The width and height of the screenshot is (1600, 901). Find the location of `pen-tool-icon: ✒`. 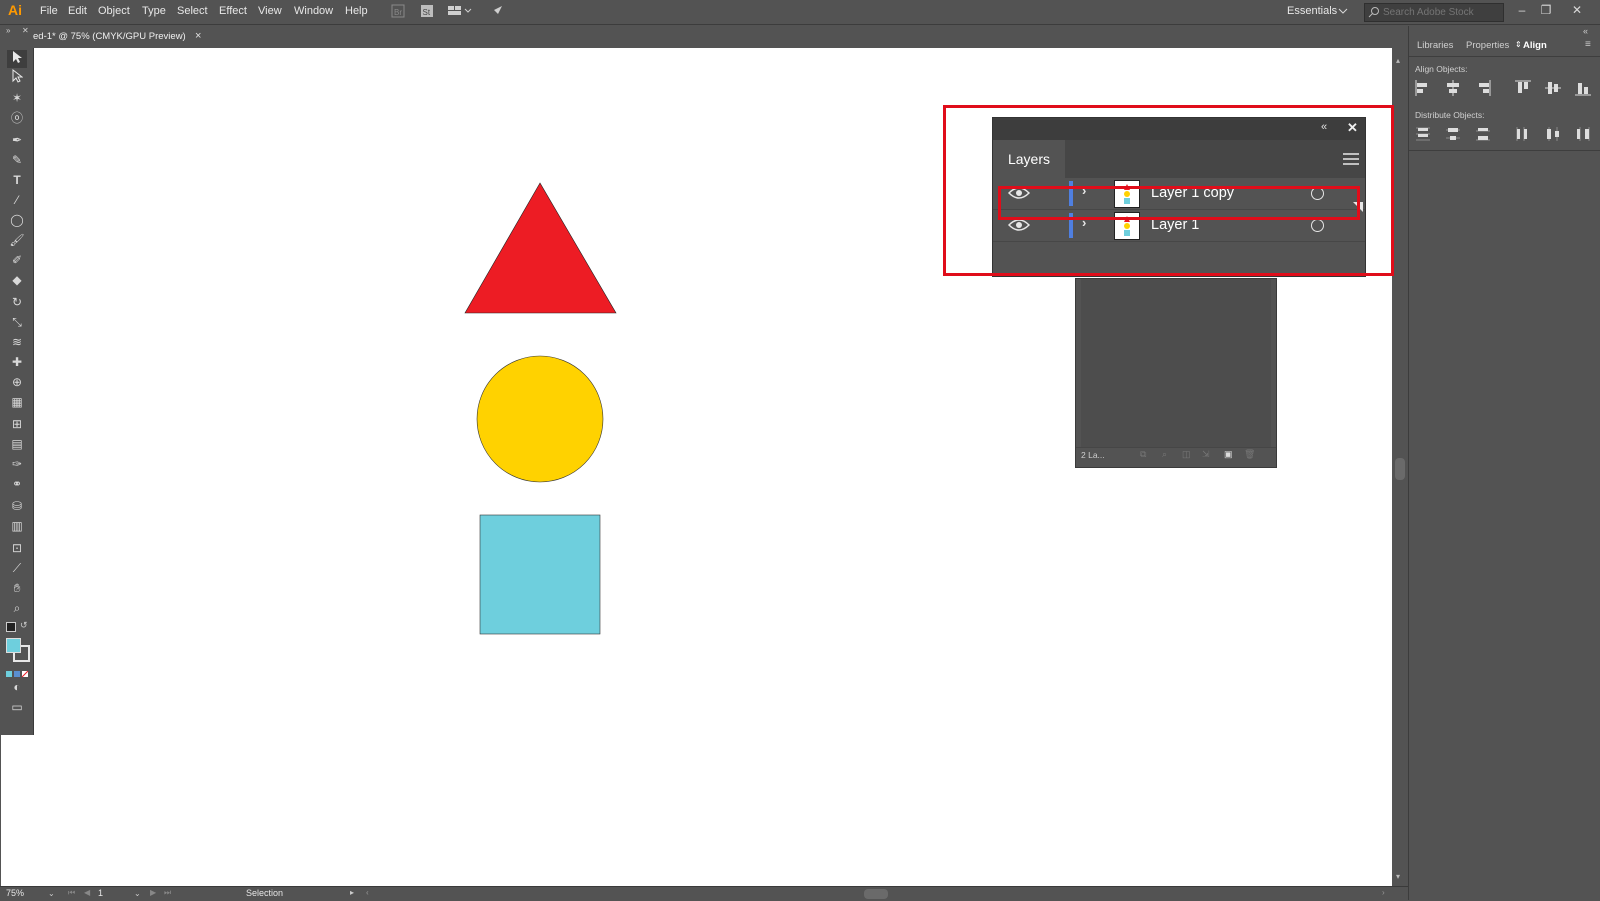

pen-tool-icon: ✒ is located at coordinates (17, 140).